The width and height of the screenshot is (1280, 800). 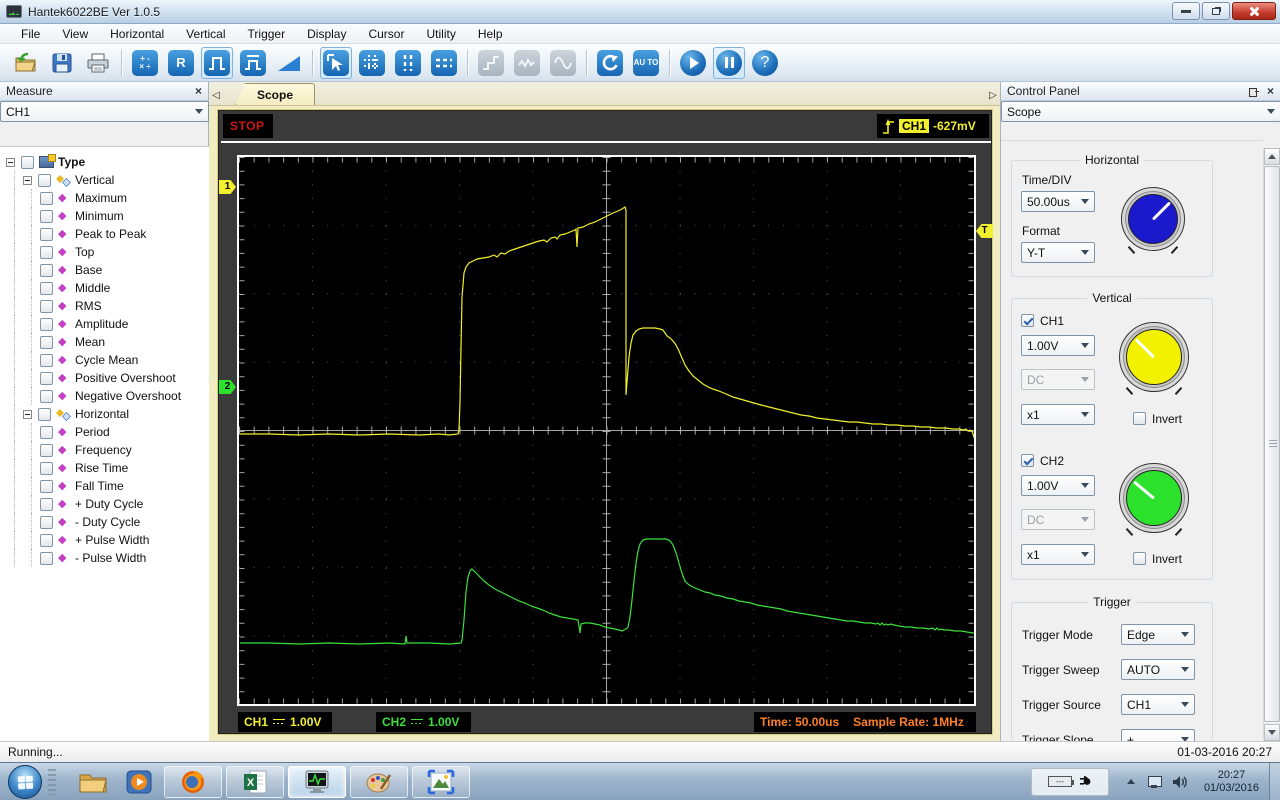 I want to click on grid-cursor-button, so click(x=372, y=63).